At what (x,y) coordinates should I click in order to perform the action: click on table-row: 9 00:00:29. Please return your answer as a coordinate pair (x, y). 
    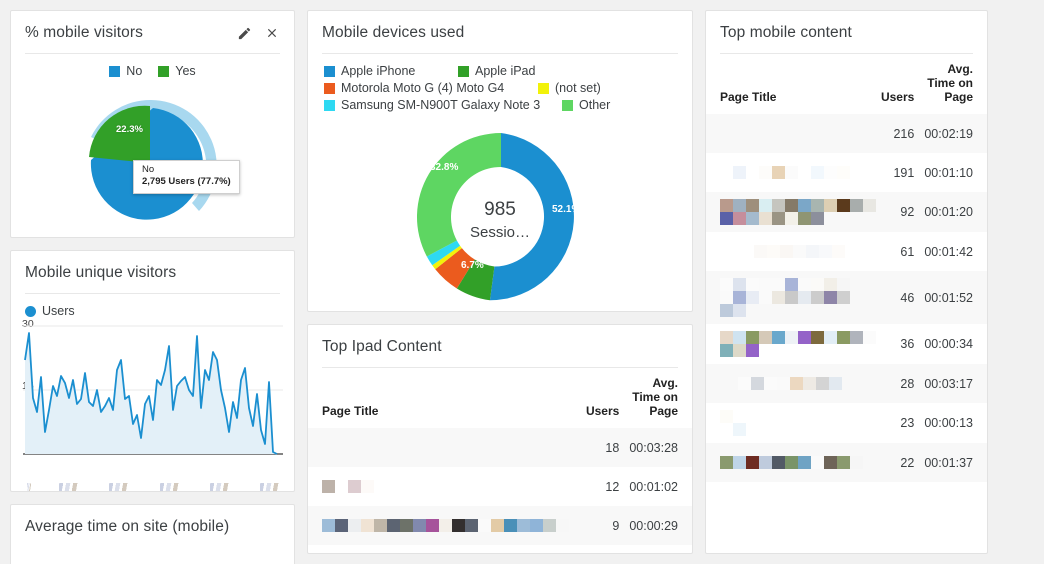
    Looking at the image, I should click on (500, 525).